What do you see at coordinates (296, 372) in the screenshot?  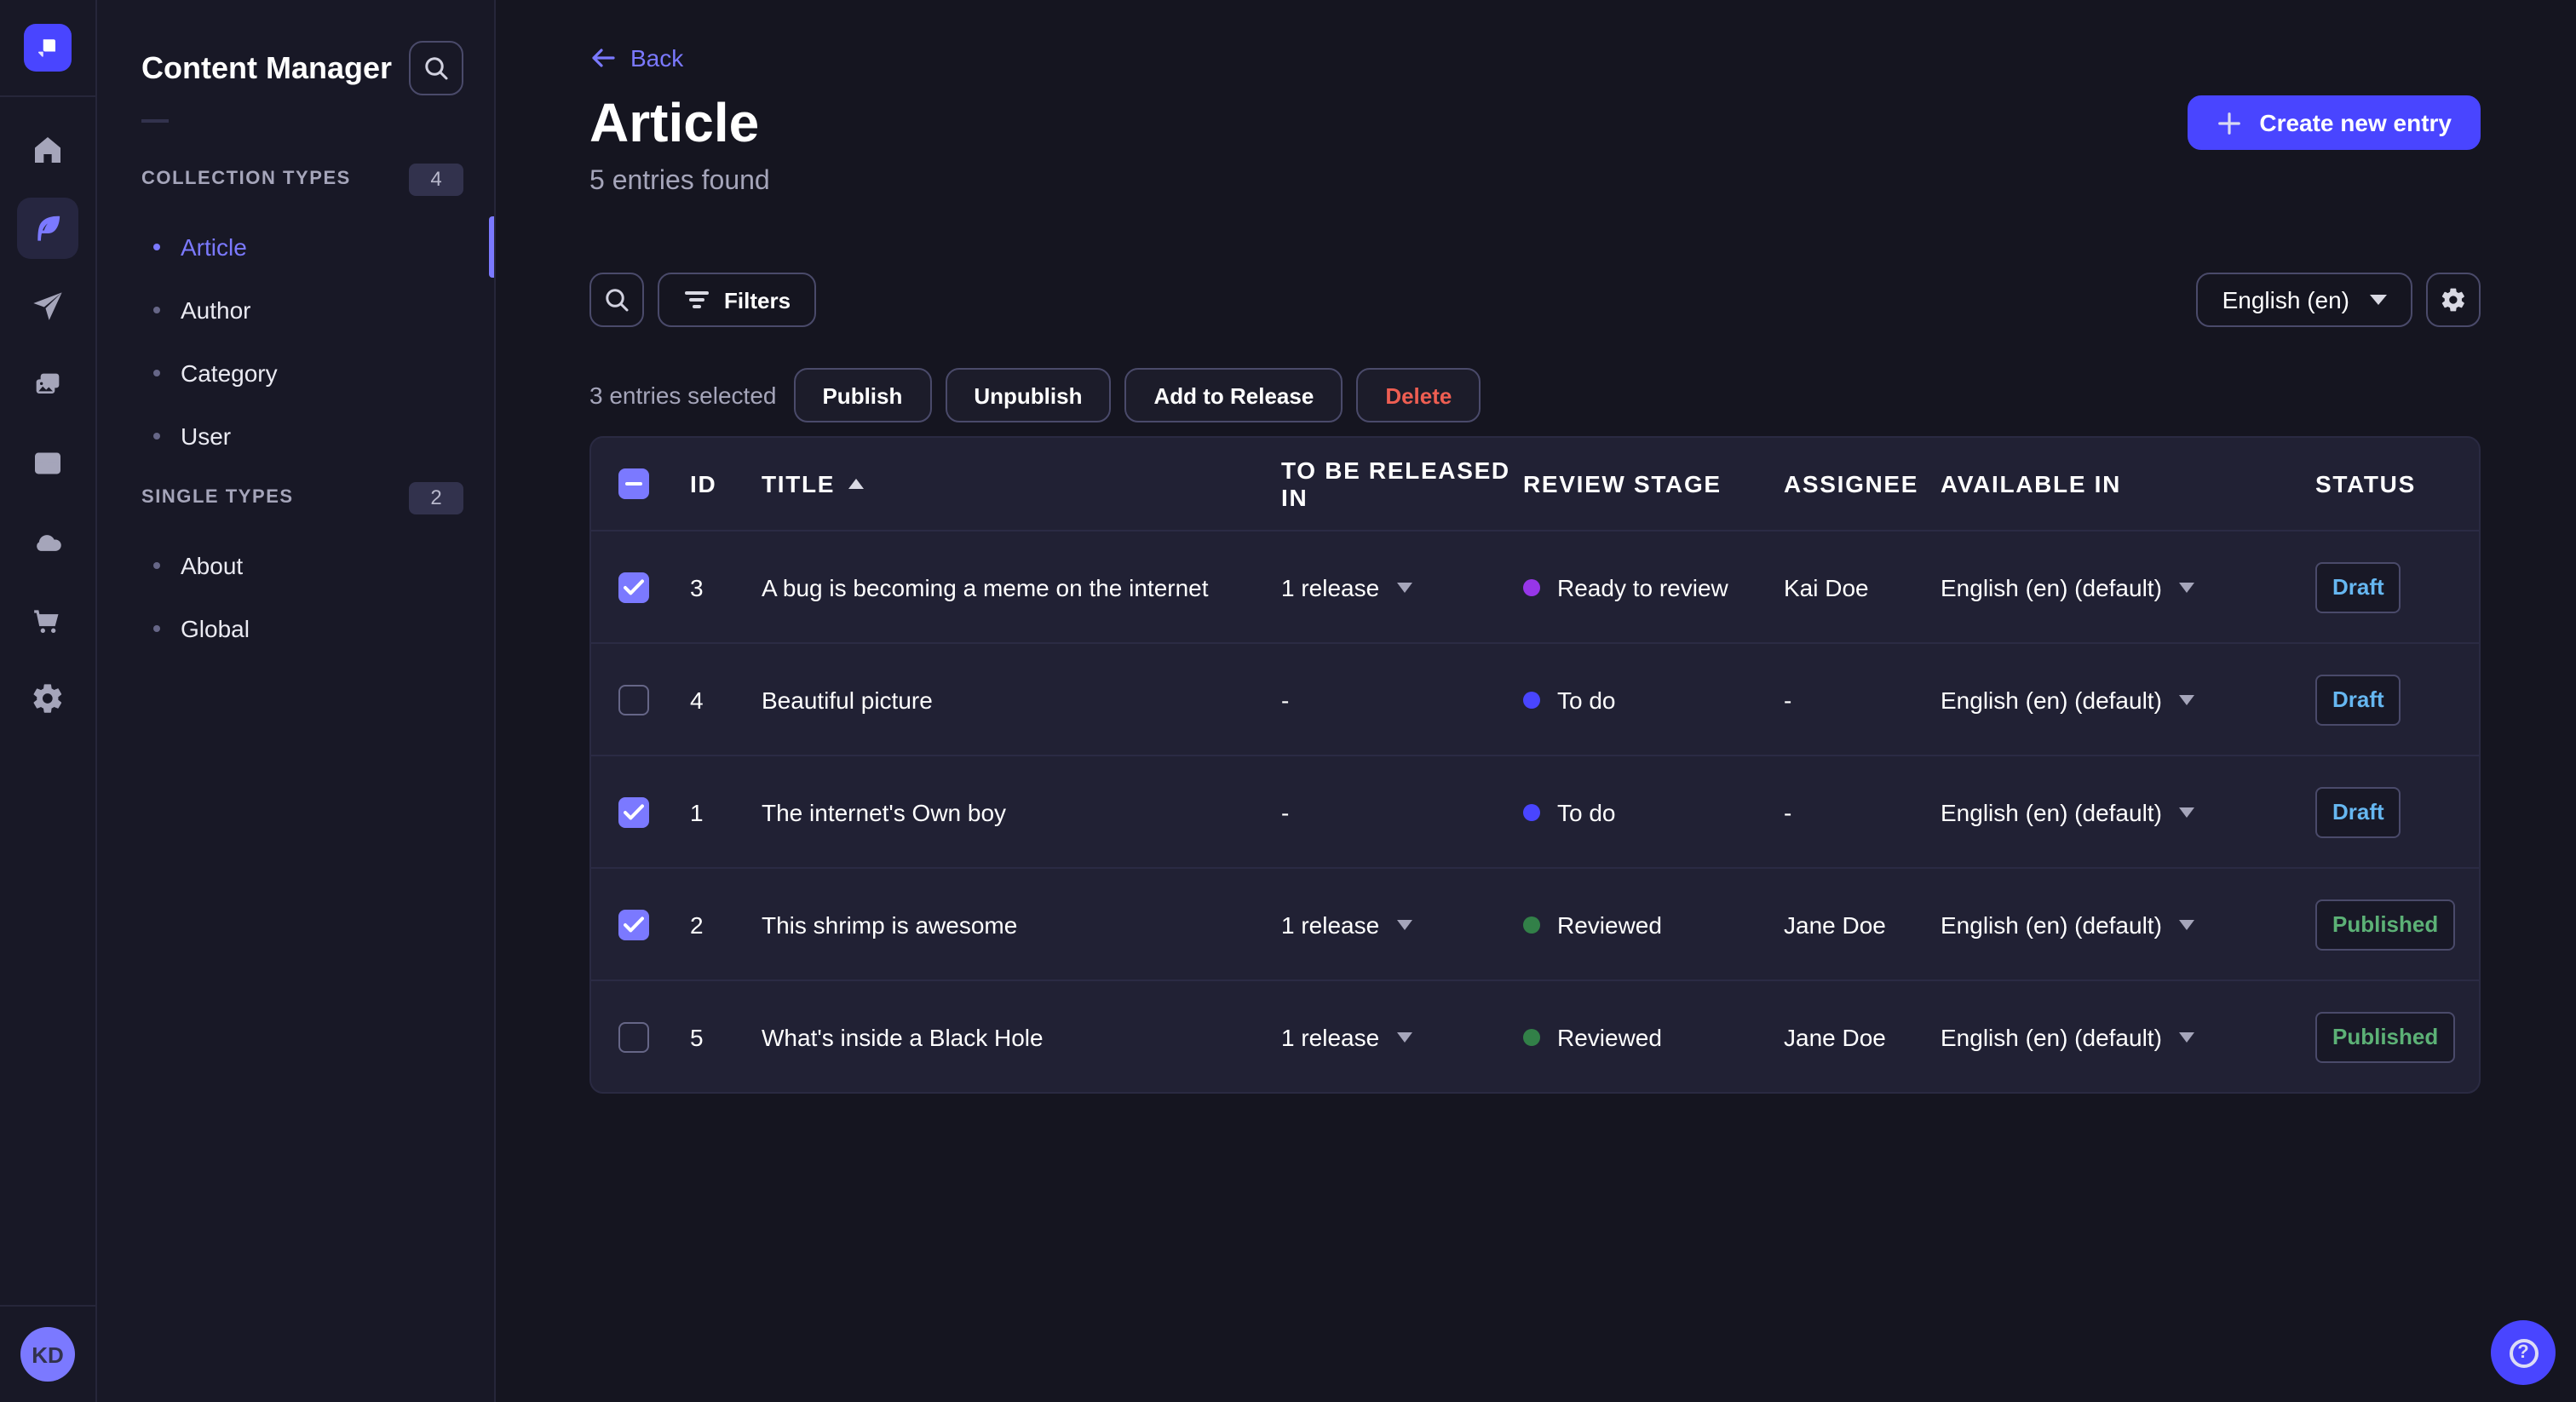 I see `sidebar-item-category: Category` at bounding box center [296, 372].